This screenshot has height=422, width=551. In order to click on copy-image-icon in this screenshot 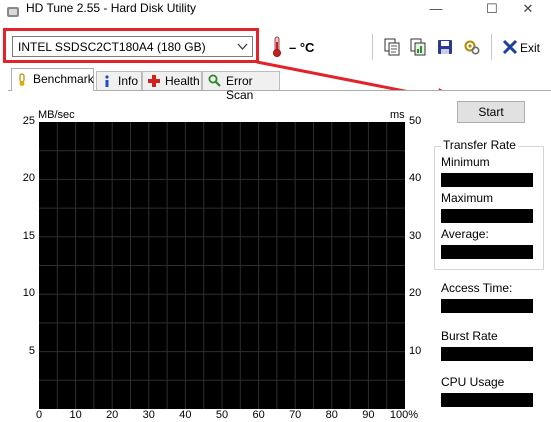, I will do `click(418, 47)`.